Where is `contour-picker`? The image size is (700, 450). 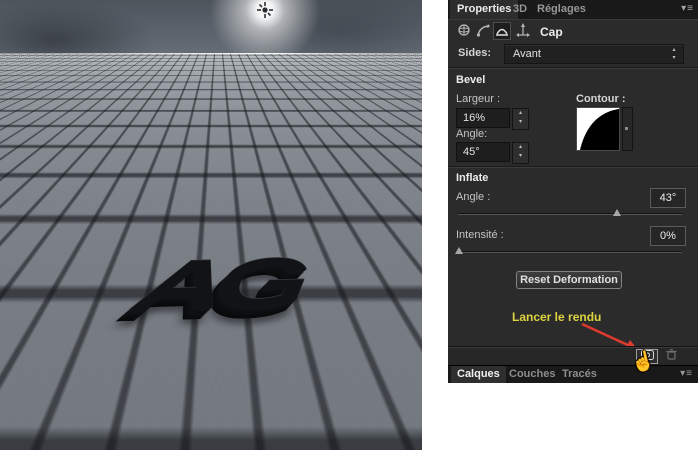 contour-picker is located at coordinates (598, 129).